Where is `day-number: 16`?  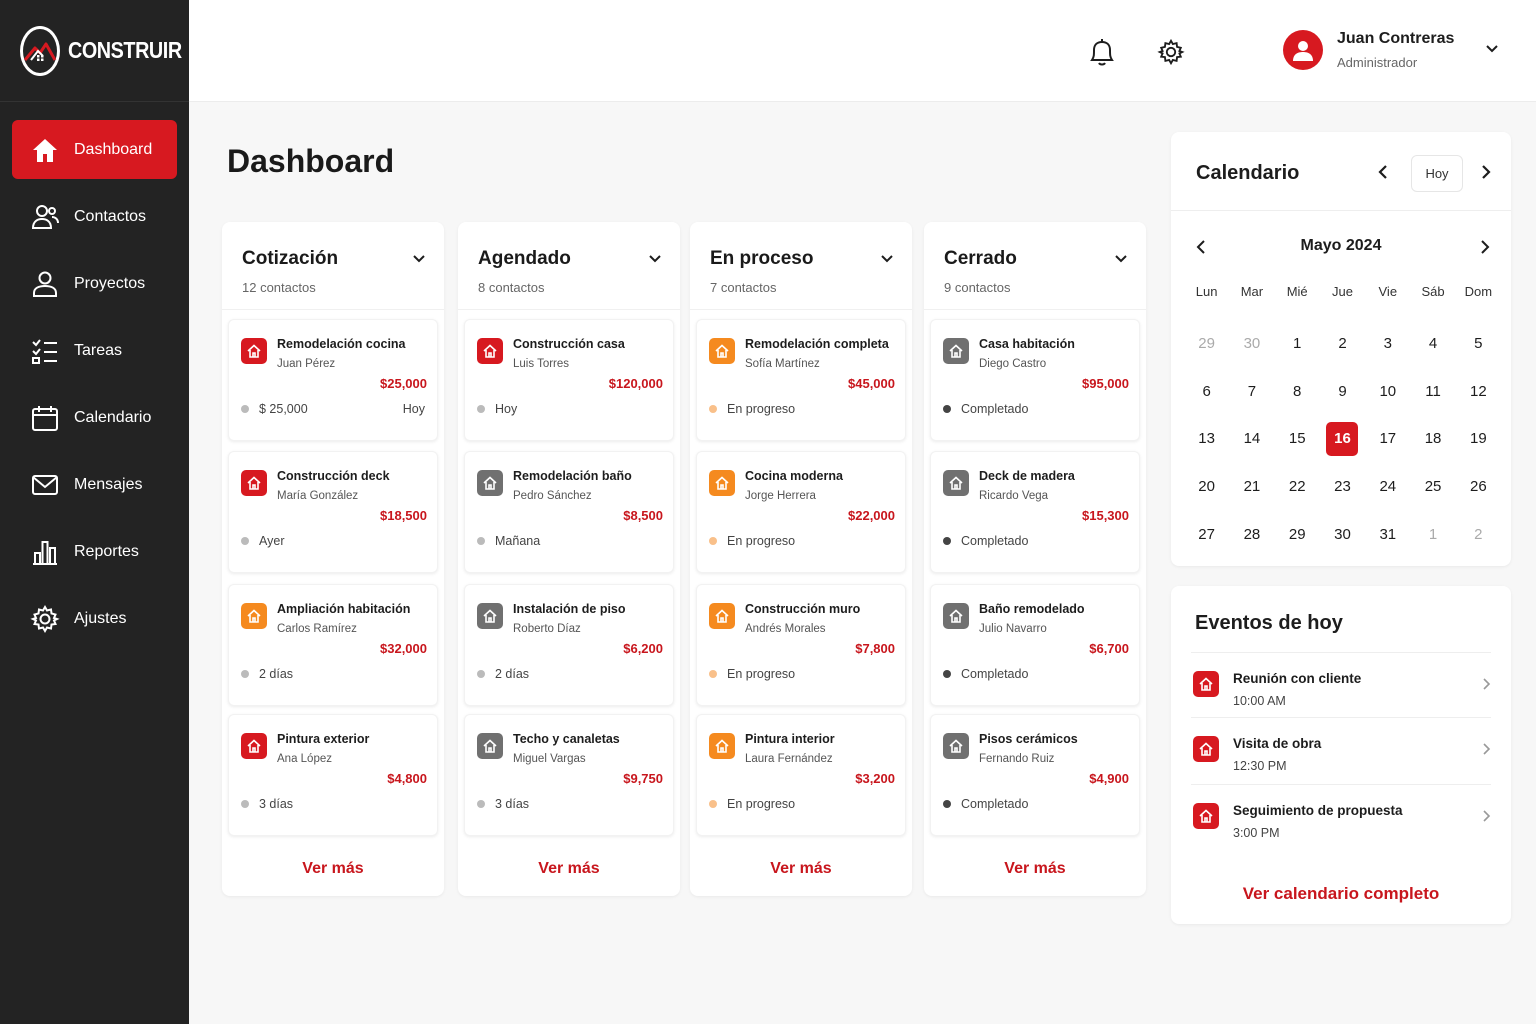
day-number: 16 is located at coordinates (1342, 438).